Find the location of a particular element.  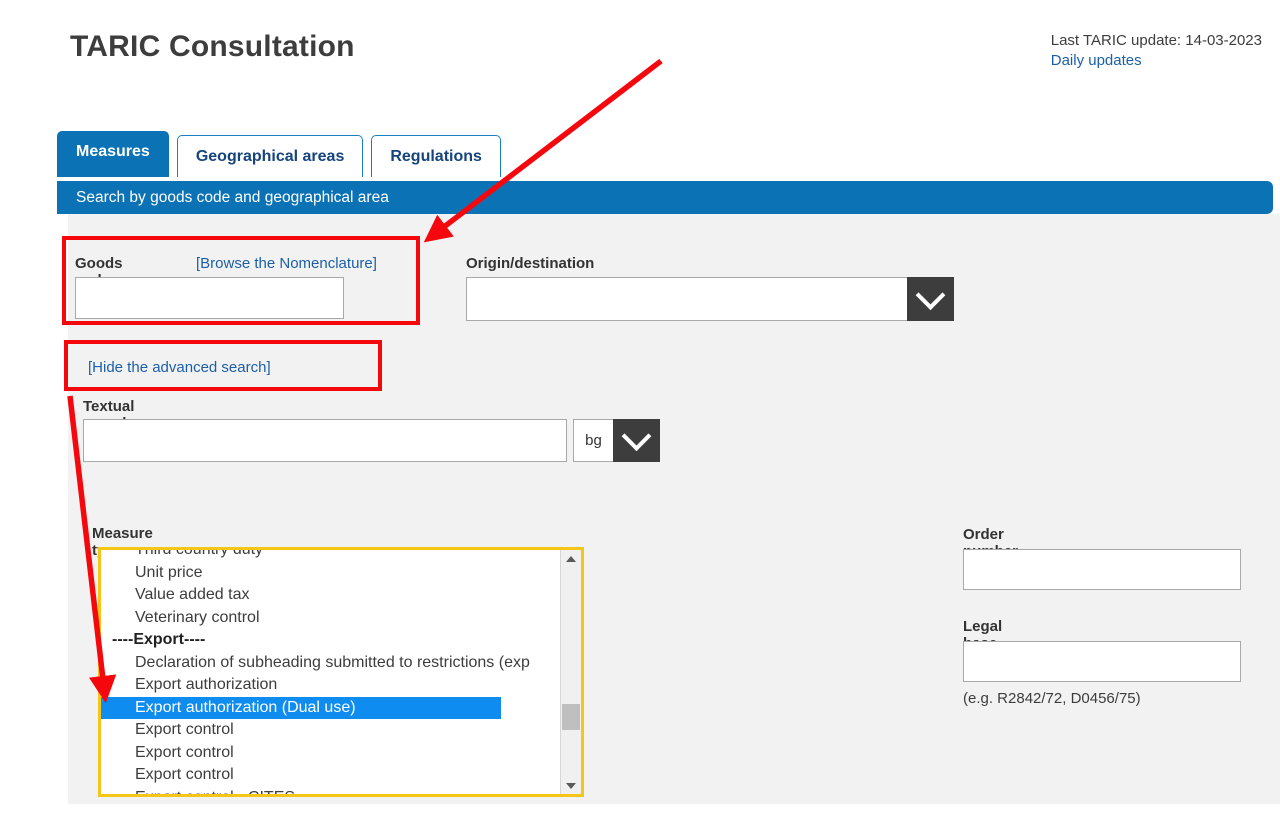

hide-advanced-search-link: [Hide the advanced search] is located at coordinates (179, 367).